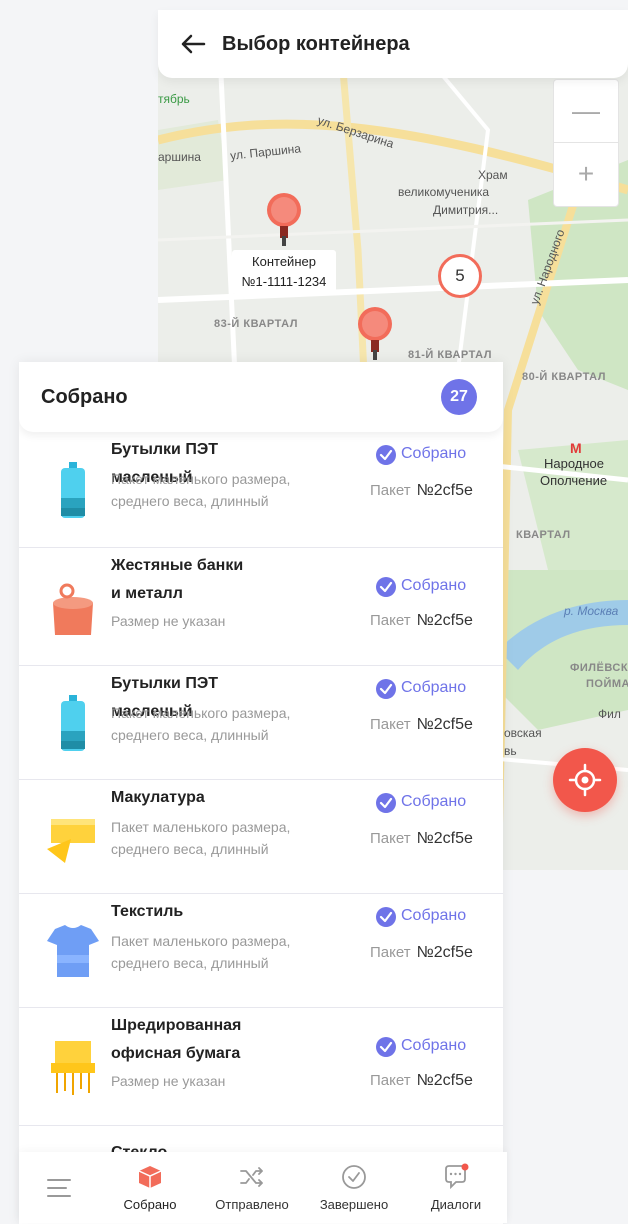  I want to click on tab-label: Завершено, so click(354, 1204).